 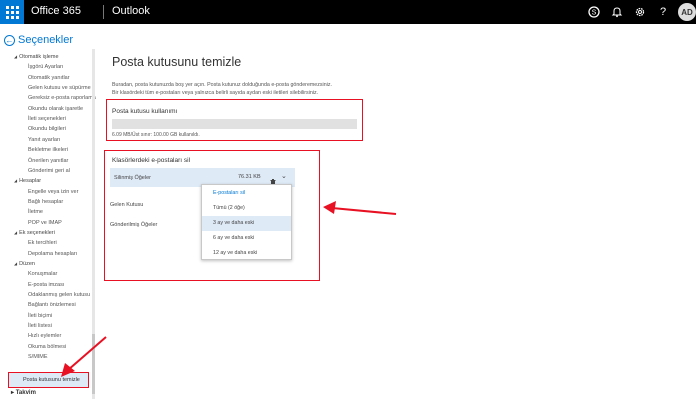 I want to click on sidebar-item-label: Ek tercihleri, so click(x=42, y=243).